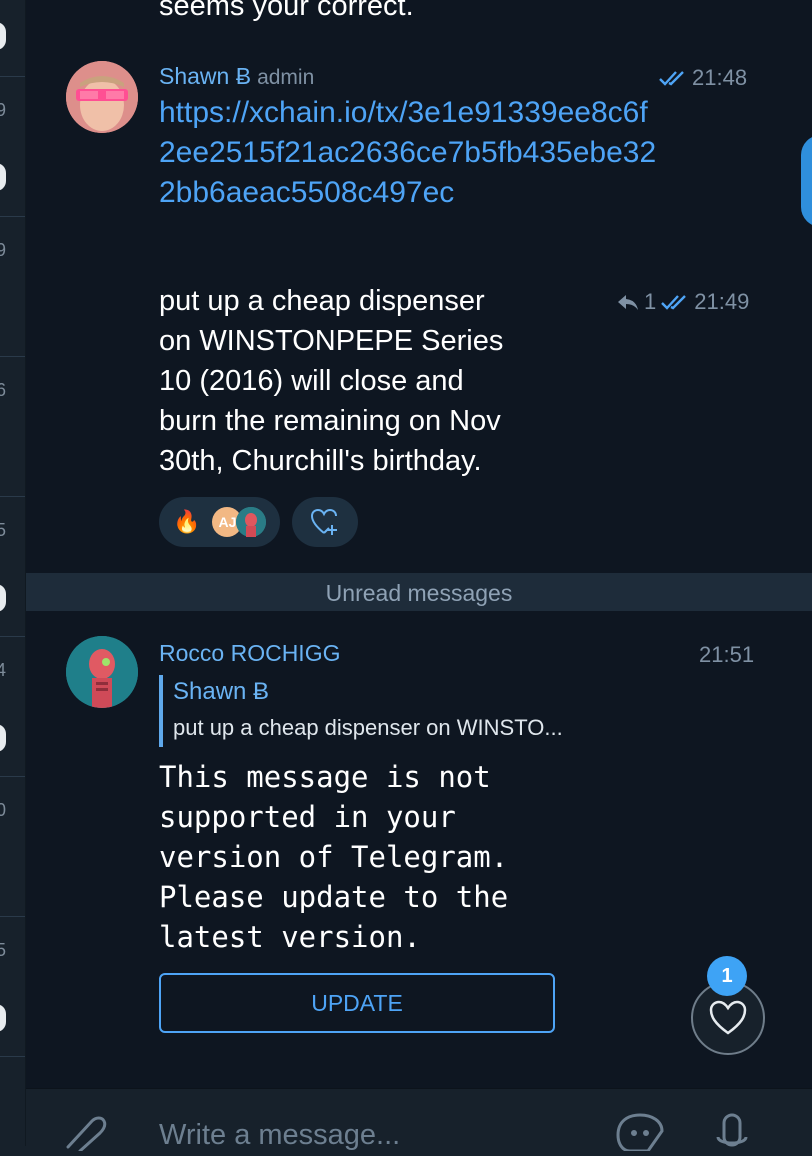  Describe the element at coordinates (249, 653) in the screenshot. I see `sender-name: Rocco ROCHIGG` at that location.